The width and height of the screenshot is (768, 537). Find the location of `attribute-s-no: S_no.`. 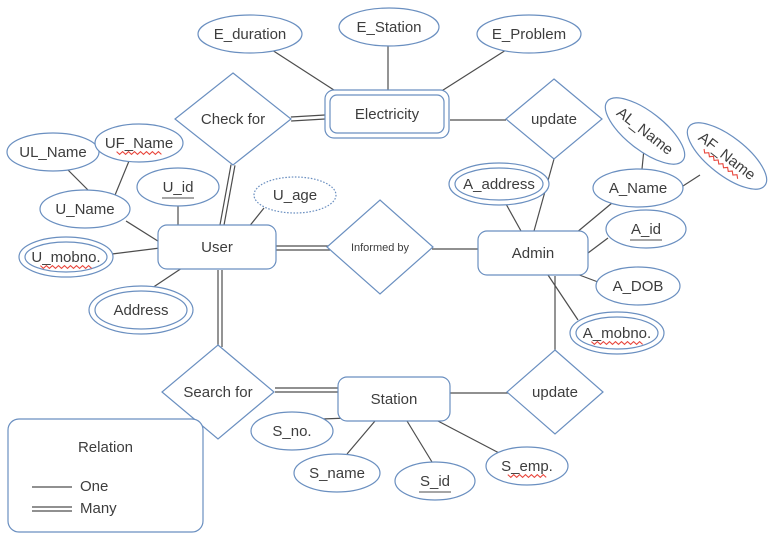

attribute-s-no: S_no. is located at coordinates (292, 431).